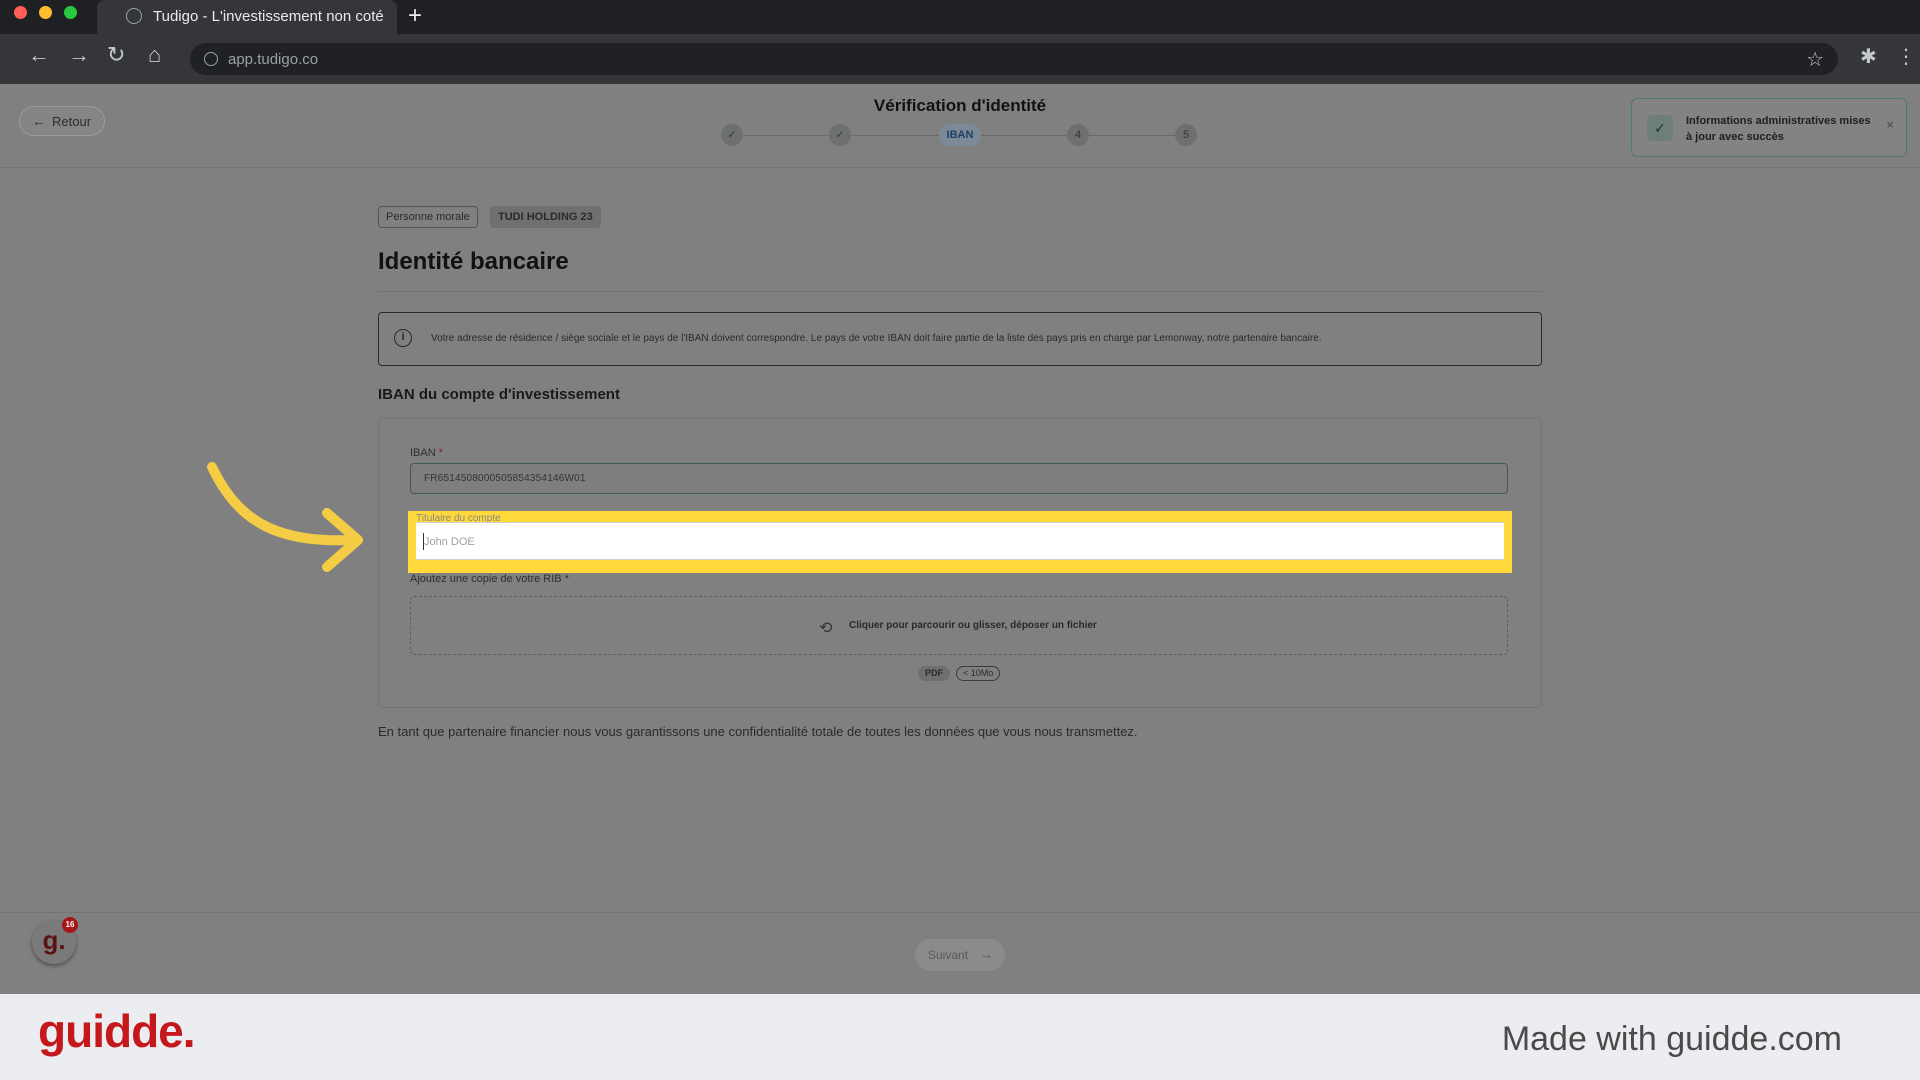  I want to click on site-info-icon, so click(211, 59).